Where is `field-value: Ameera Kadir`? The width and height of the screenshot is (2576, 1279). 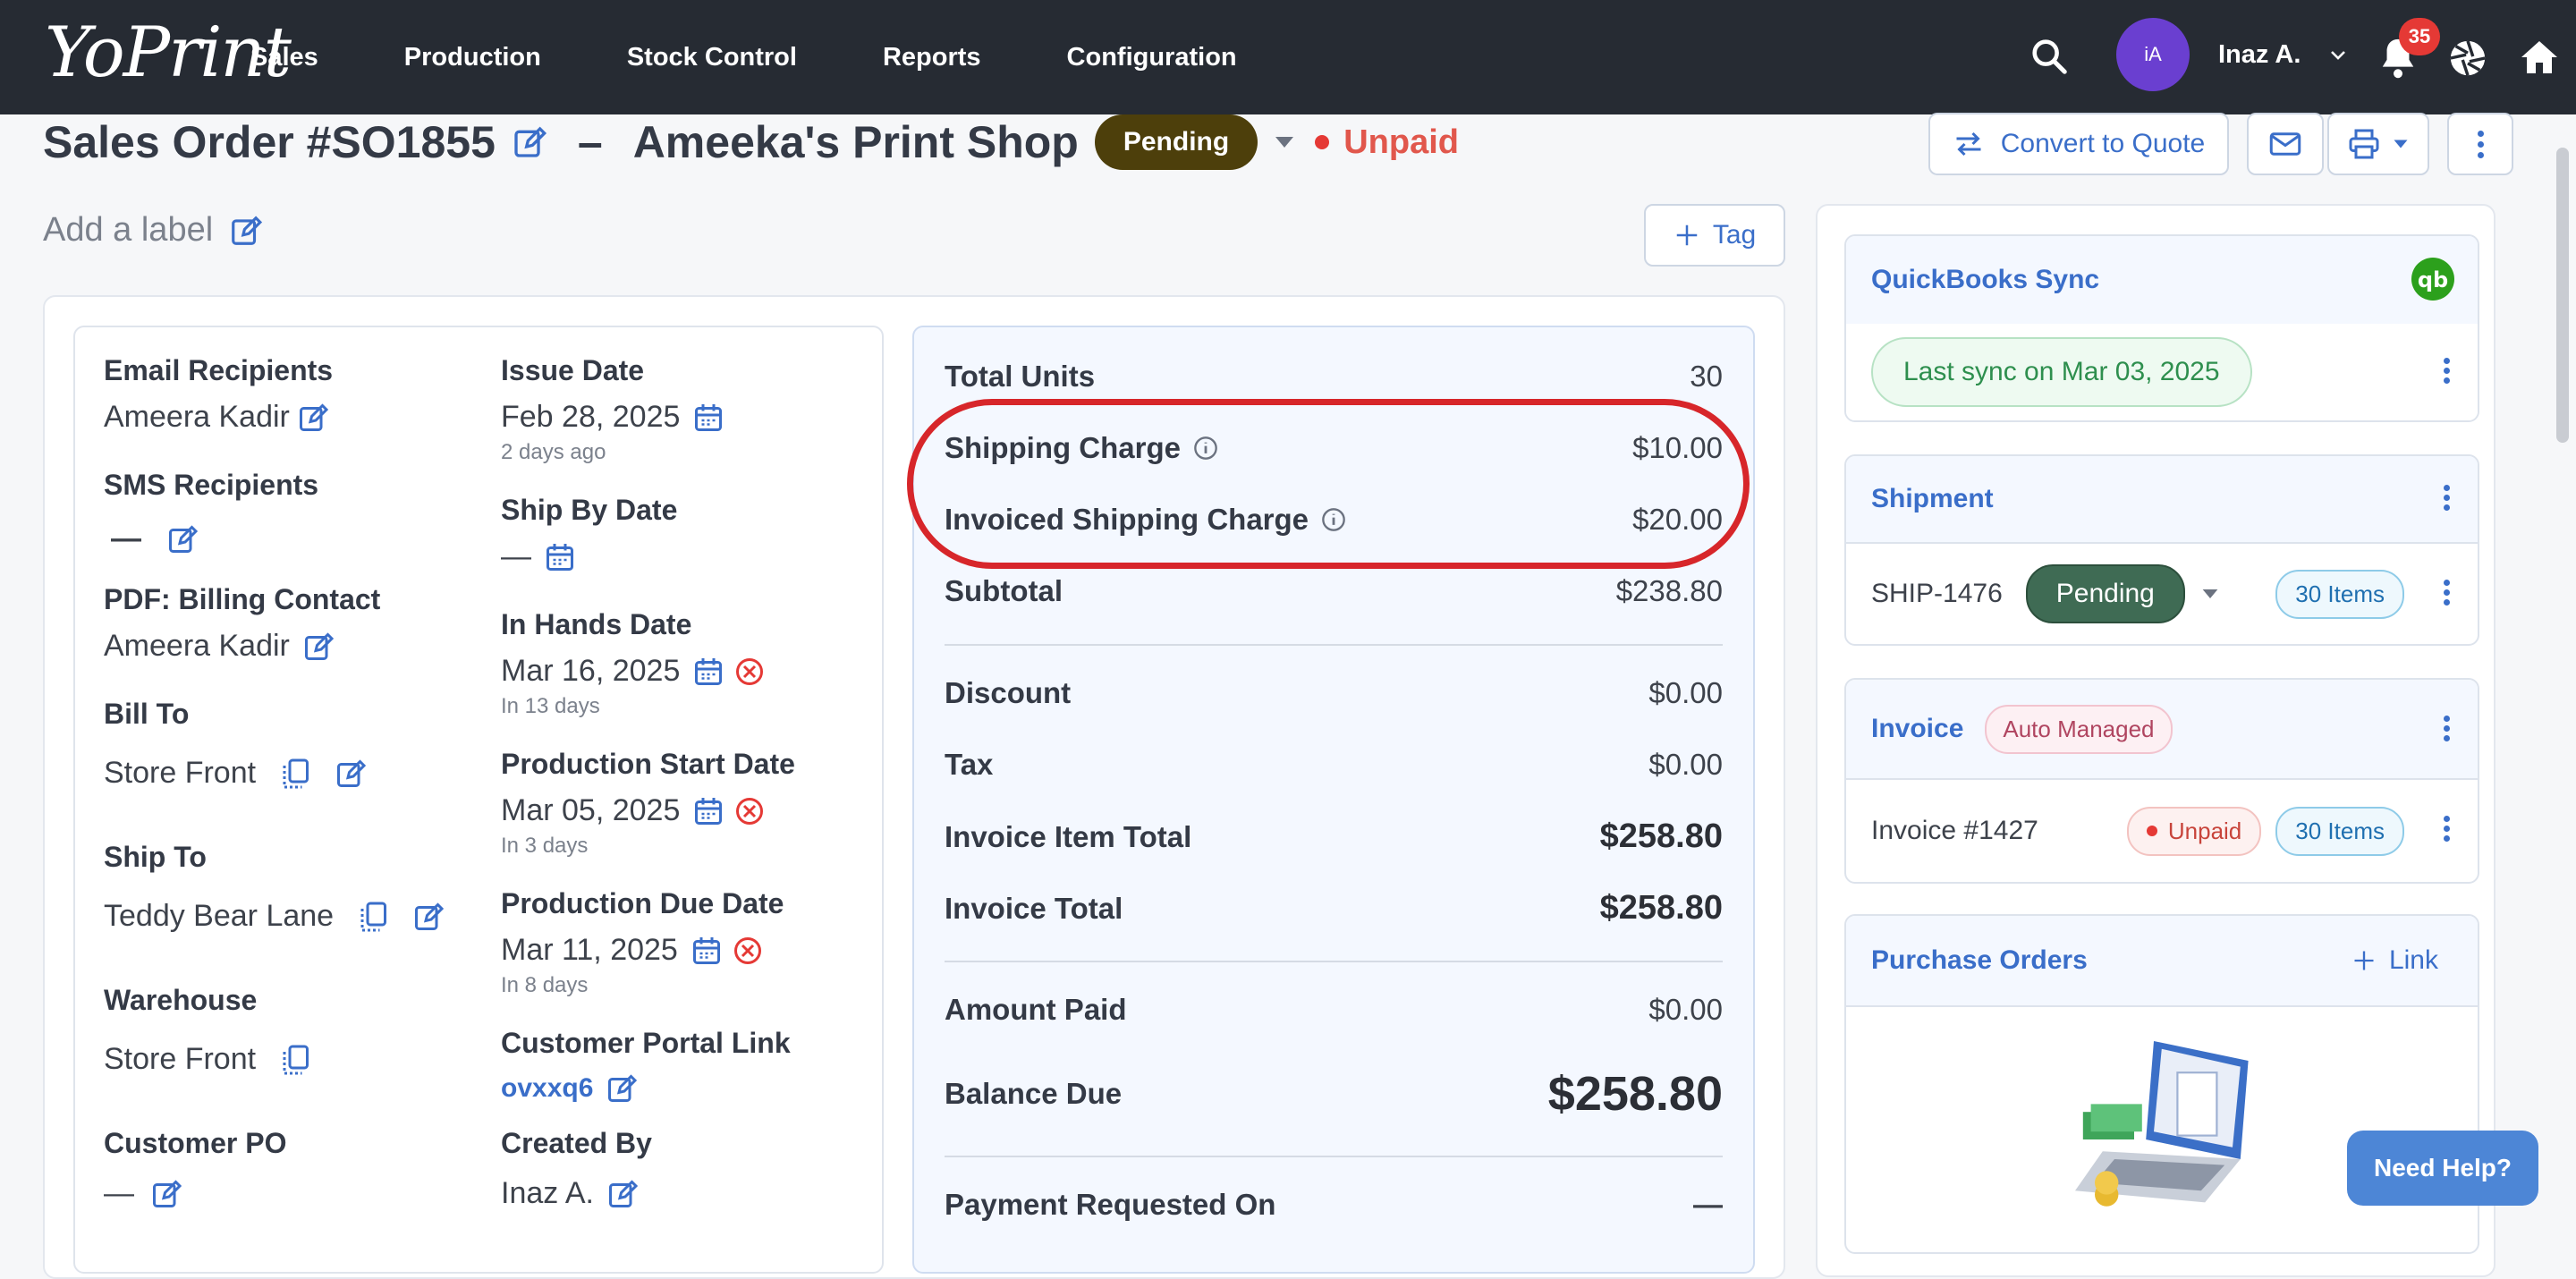 field-value: Ameera Kadir is located at coordinates (197, 417).